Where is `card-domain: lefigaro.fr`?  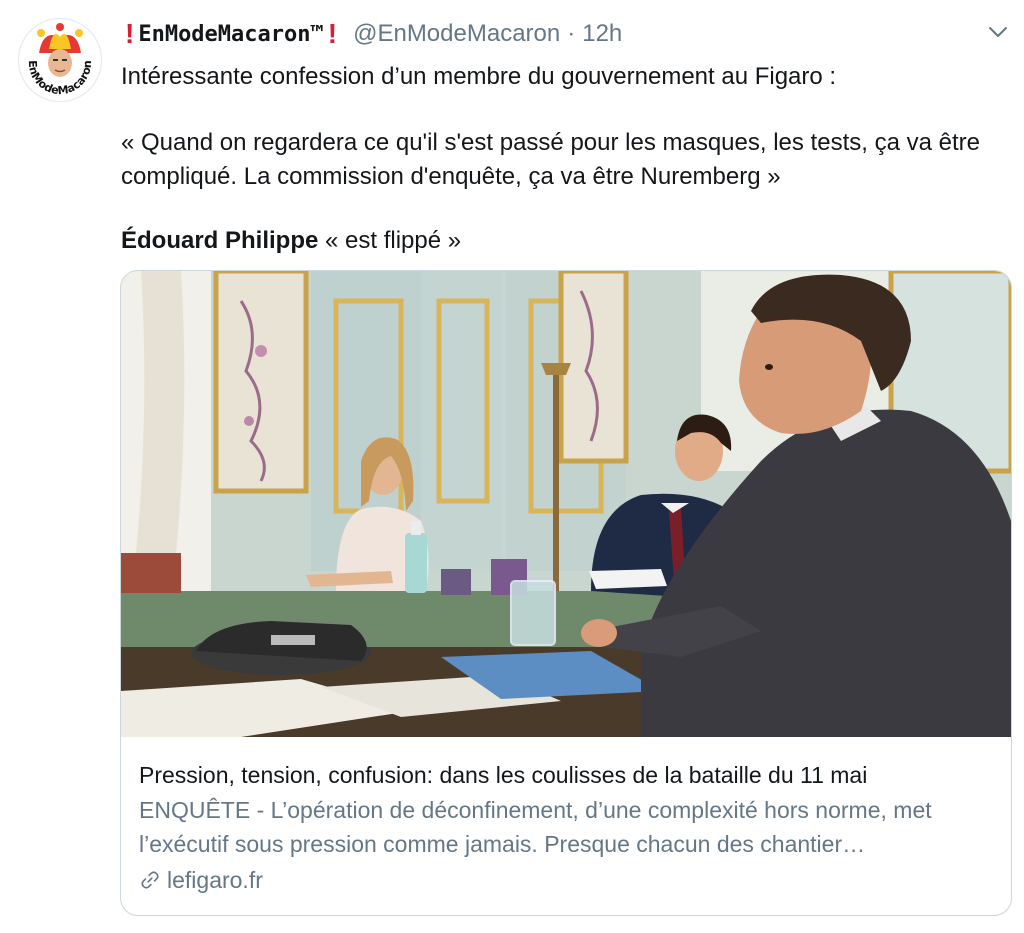 card-domain: lefigaro.fr is located at coordinates (215, 879).